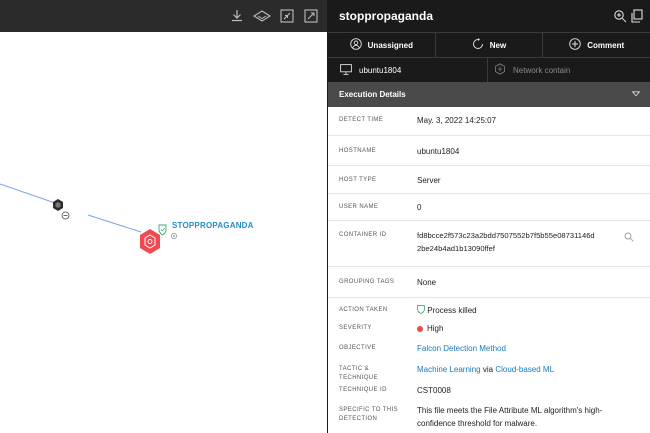 The image size is (650, 433). I want to click on detail-row-action-taken: ACTION TAKEN Process killed, so click(489, 307).